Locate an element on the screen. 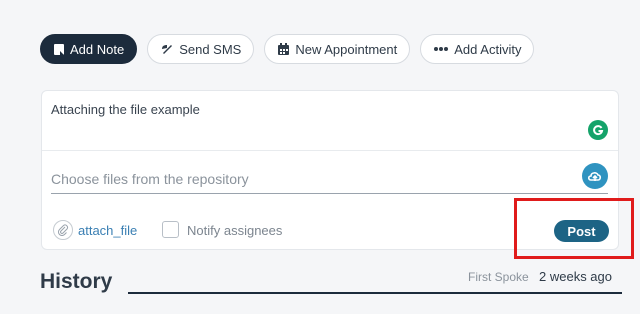  file-picker-placeholder: Choose files from the repository is located at coordinates (150, 179).